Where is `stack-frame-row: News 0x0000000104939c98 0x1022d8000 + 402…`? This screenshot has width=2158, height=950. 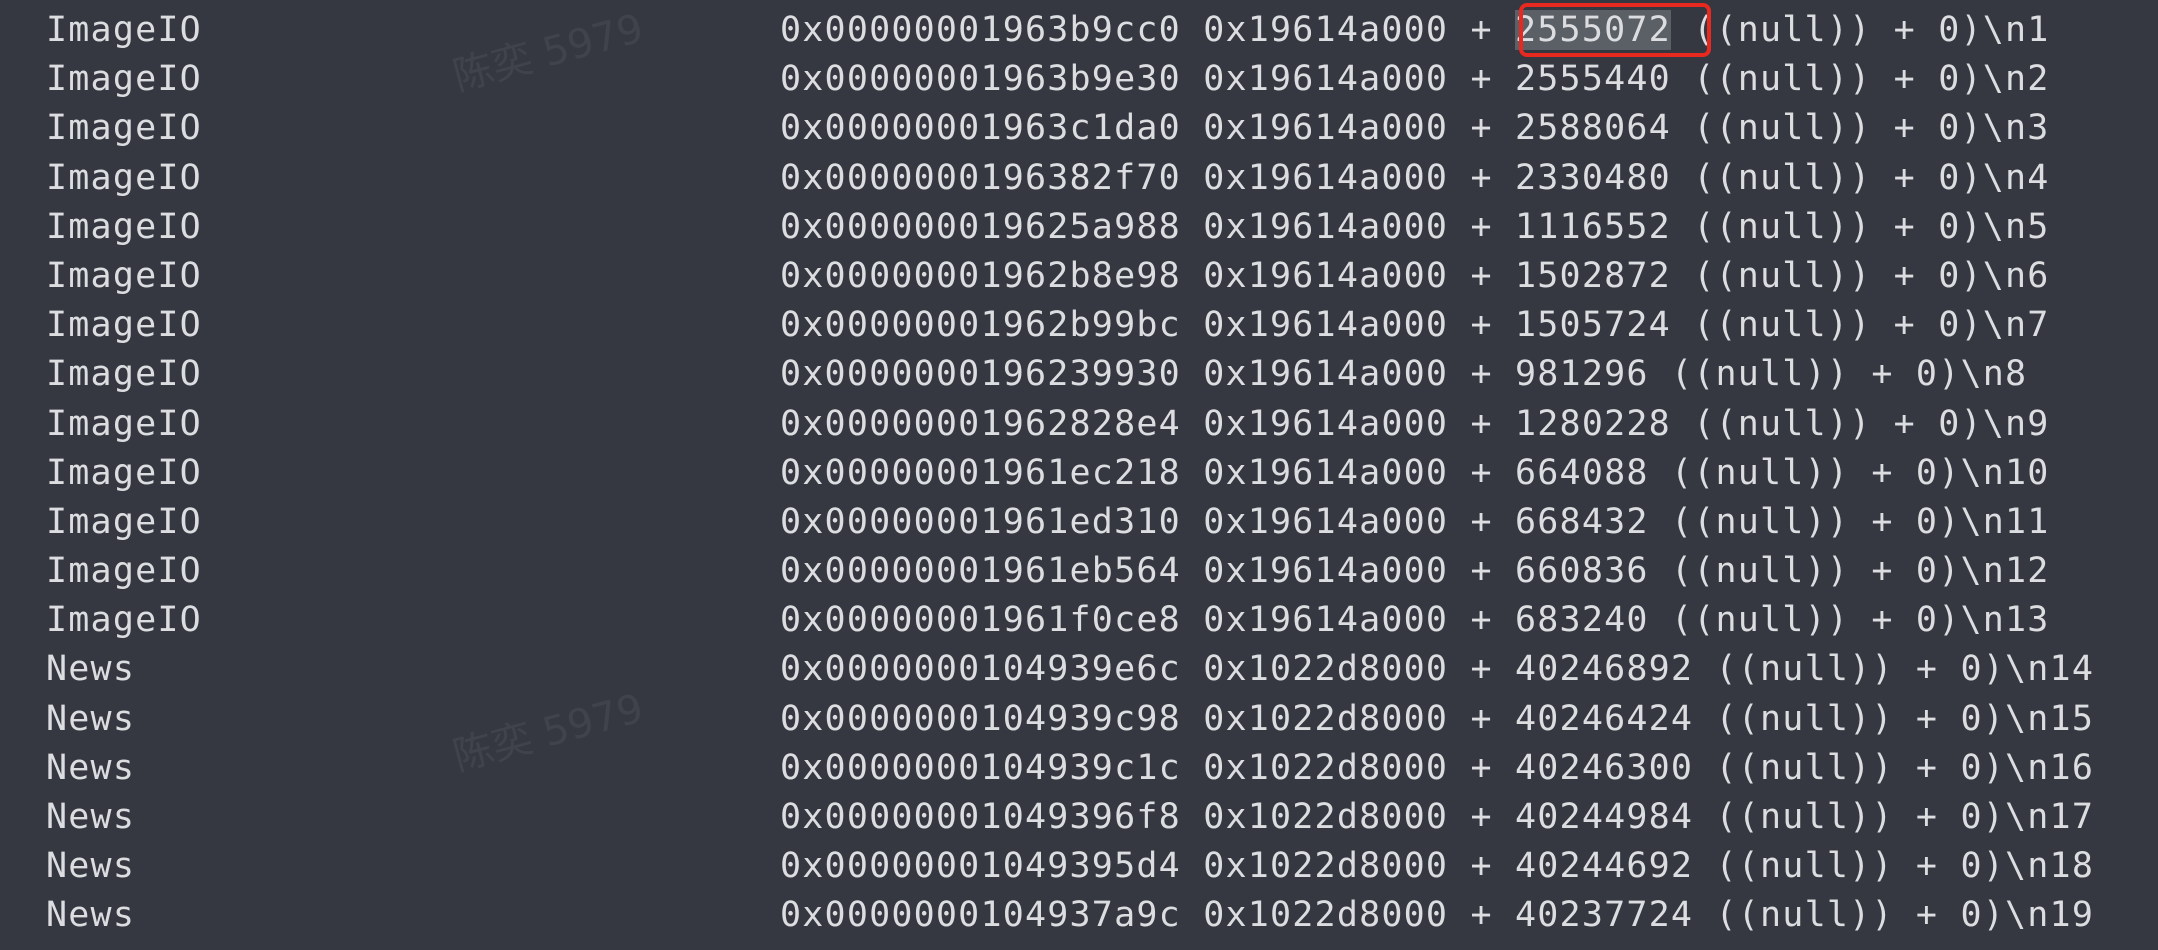
stack-frame-row: News 0x0000000104939c98 0x1022d8000 + 402… is located at coordinates (1079, 719).